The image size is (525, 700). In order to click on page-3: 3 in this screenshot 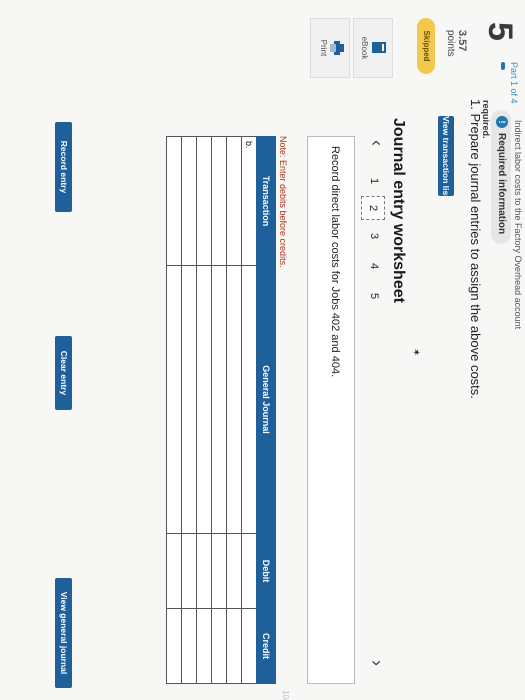, I will do `click(374, 236)`.